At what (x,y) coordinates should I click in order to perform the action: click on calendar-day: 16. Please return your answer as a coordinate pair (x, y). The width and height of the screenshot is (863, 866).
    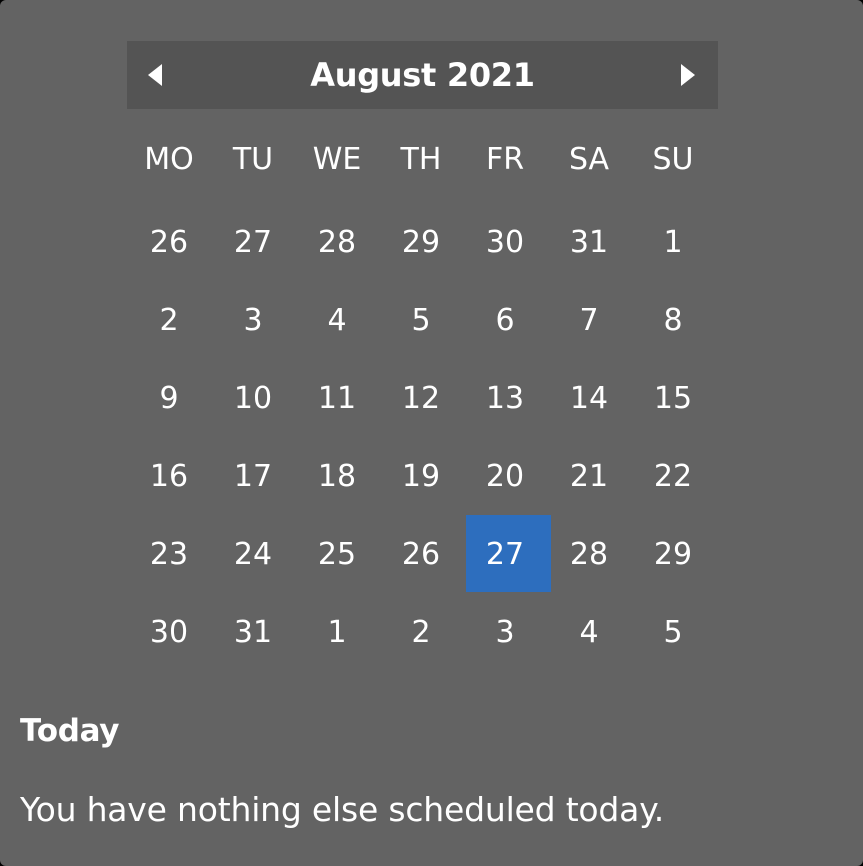
    Looking at the image, I should click on (169, 476).